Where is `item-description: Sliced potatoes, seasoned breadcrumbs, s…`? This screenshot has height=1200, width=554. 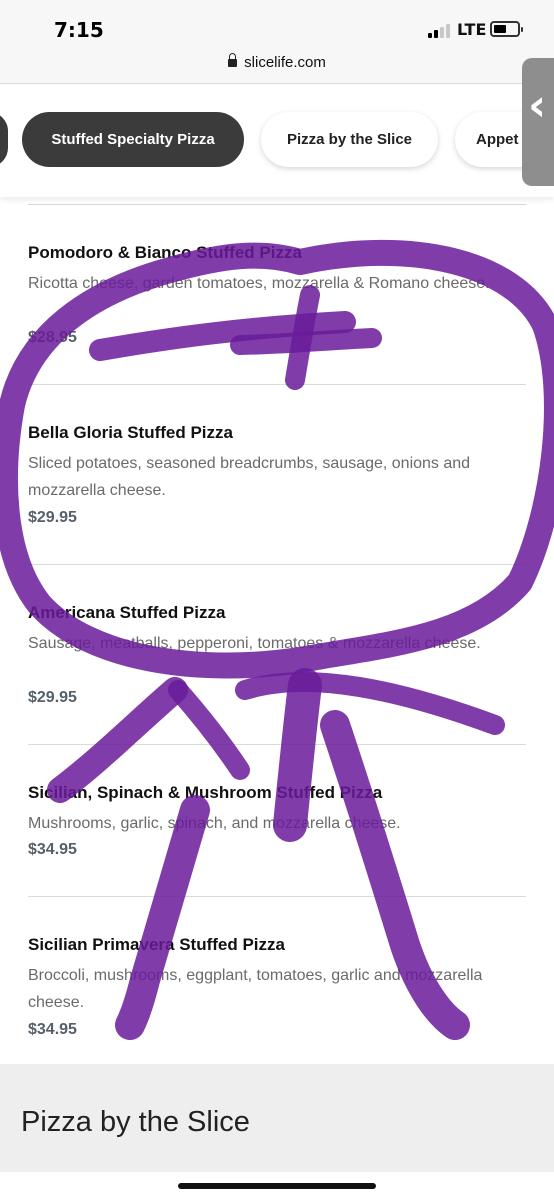
item-description: Sliced potatoes, seasoned breadcrumbs, s… is located at coordinates (249, 477).